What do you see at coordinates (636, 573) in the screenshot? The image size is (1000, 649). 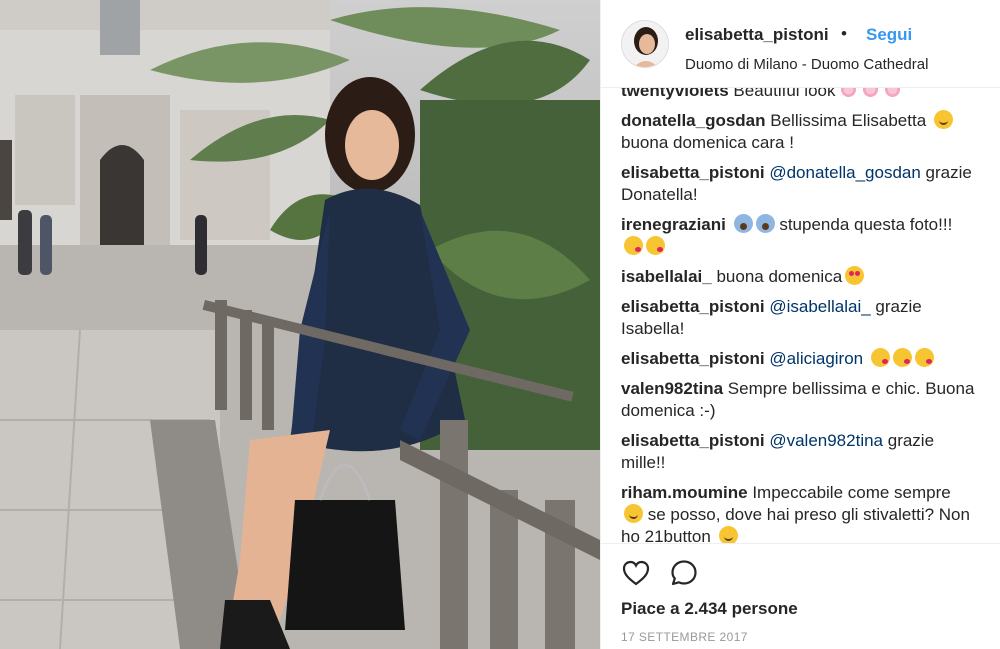 I see `heart-icon` at bounding box center [636, 573].